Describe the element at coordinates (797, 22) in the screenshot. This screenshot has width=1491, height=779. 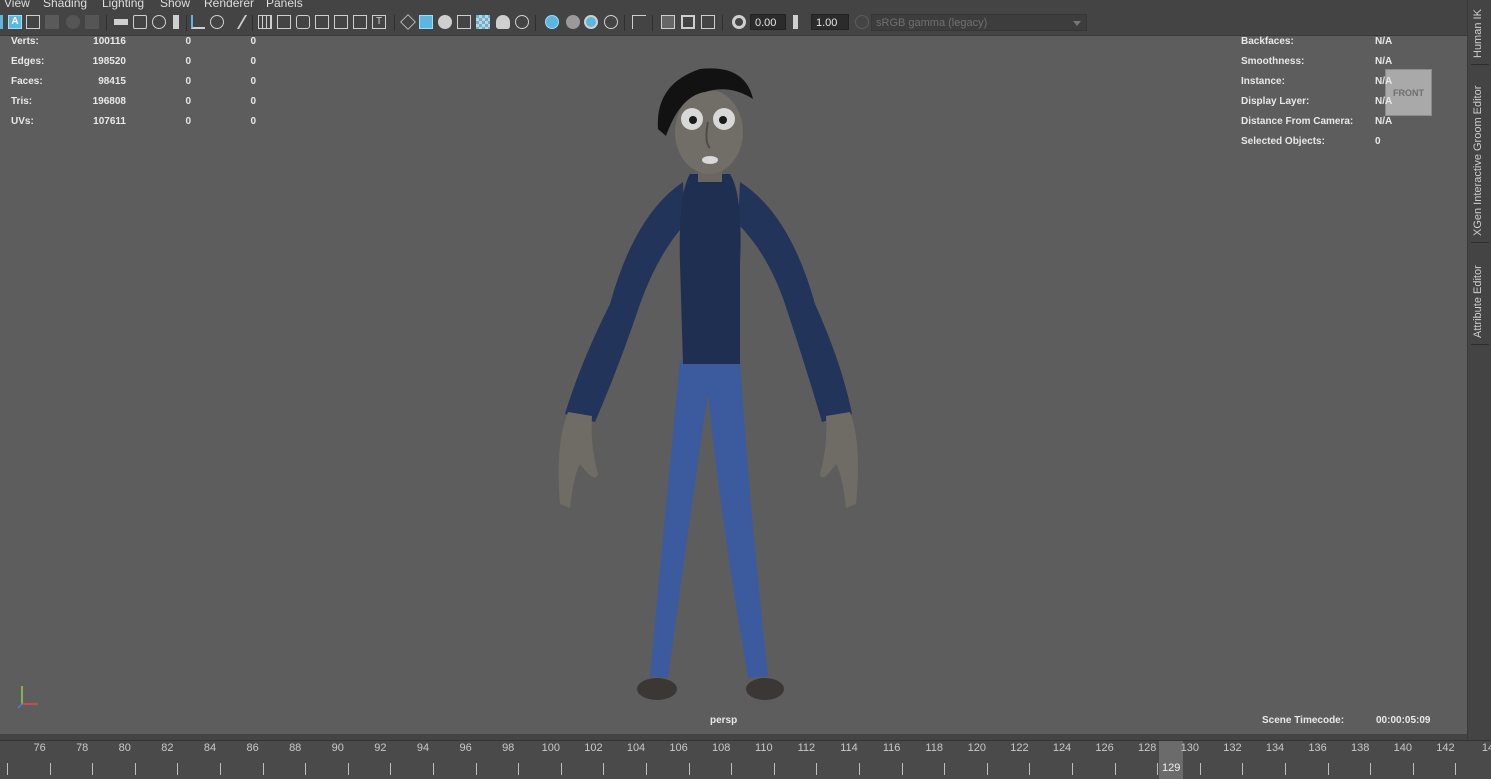
I see `gamma-icon` at that location.